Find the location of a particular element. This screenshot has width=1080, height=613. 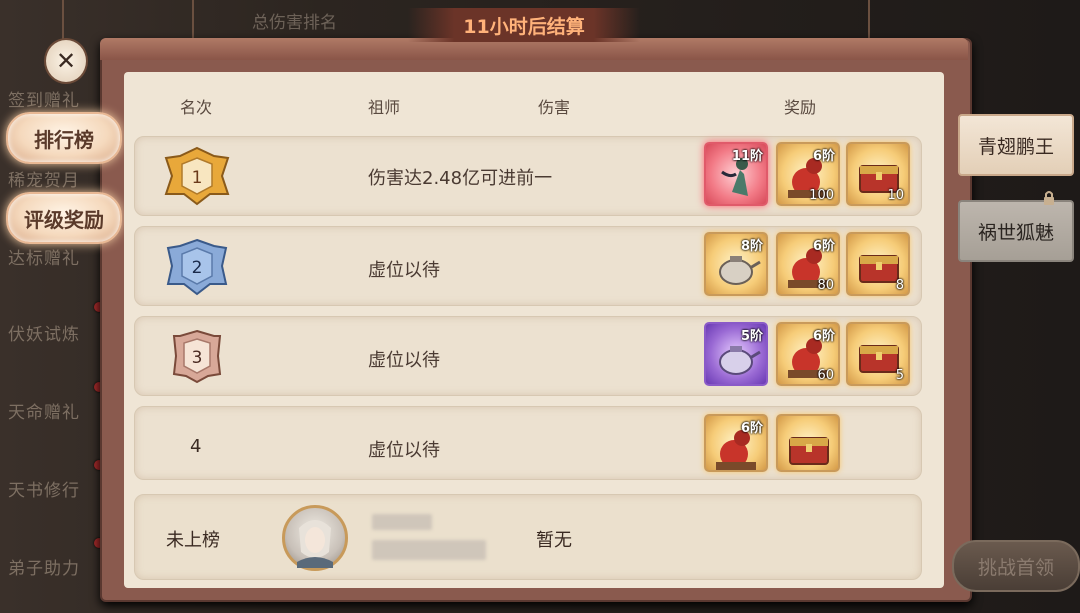

tab-boss-huoshi: 祸世狐魅 is located at coordinates (1016, 231).